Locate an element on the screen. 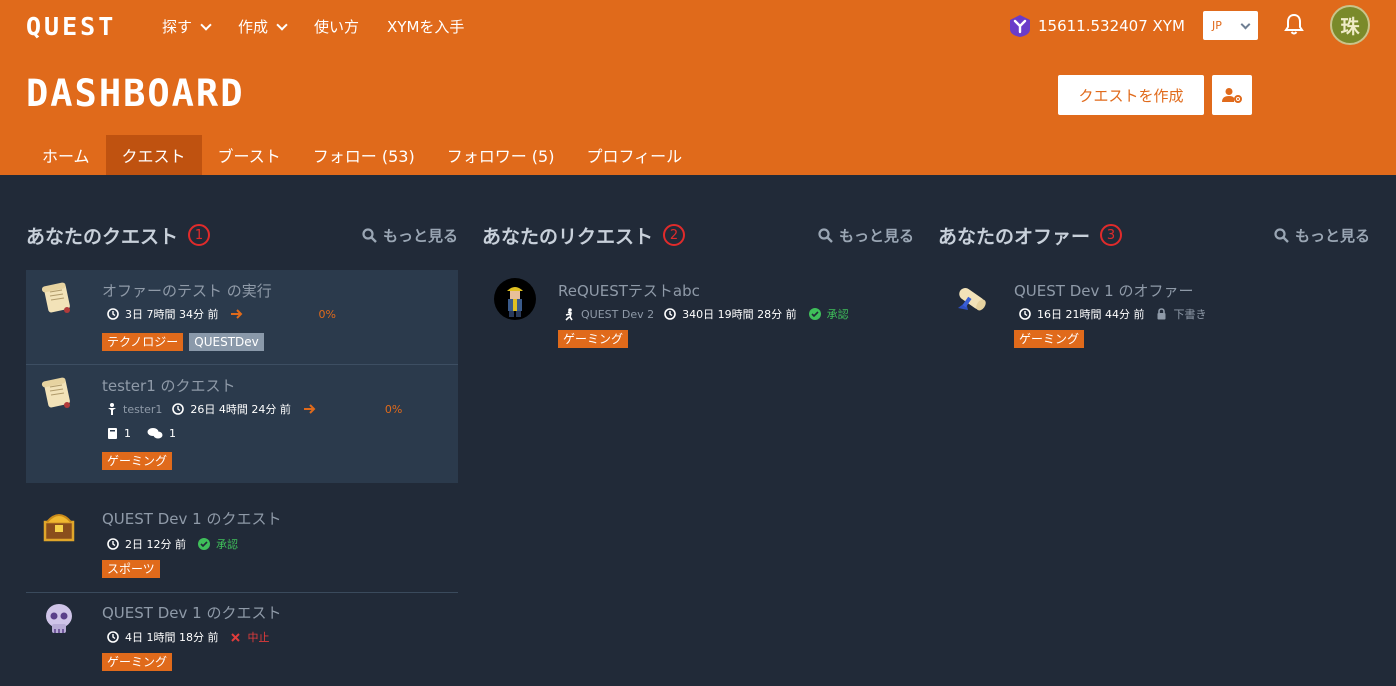 This screenshot has width=1396, height=686. status-text: 下書き is located at coordinates (1190, 314).